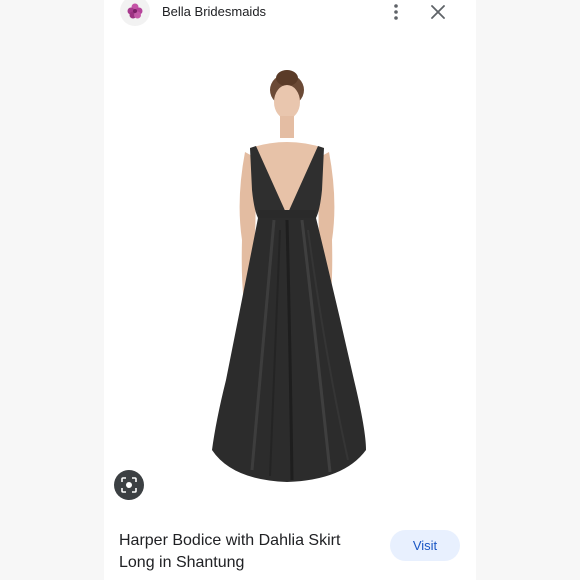  What do you see at coordinates (425, 545) in the screenshot?
I see `visit-button: Visit` at bounding box center [425, 545].